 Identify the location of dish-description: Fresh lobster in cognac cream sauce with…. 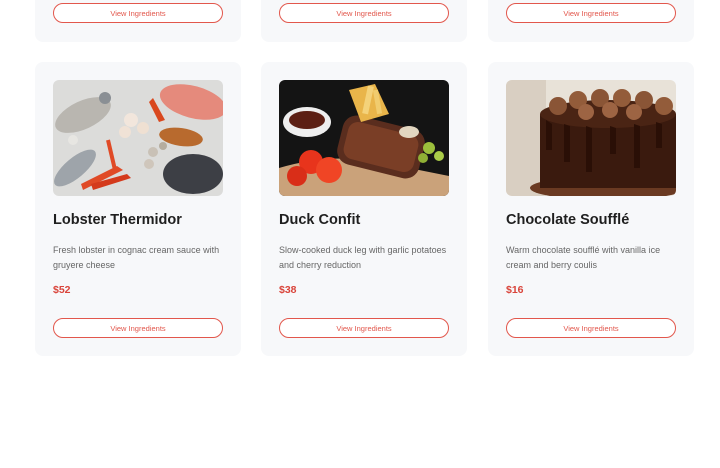
(136, 257).